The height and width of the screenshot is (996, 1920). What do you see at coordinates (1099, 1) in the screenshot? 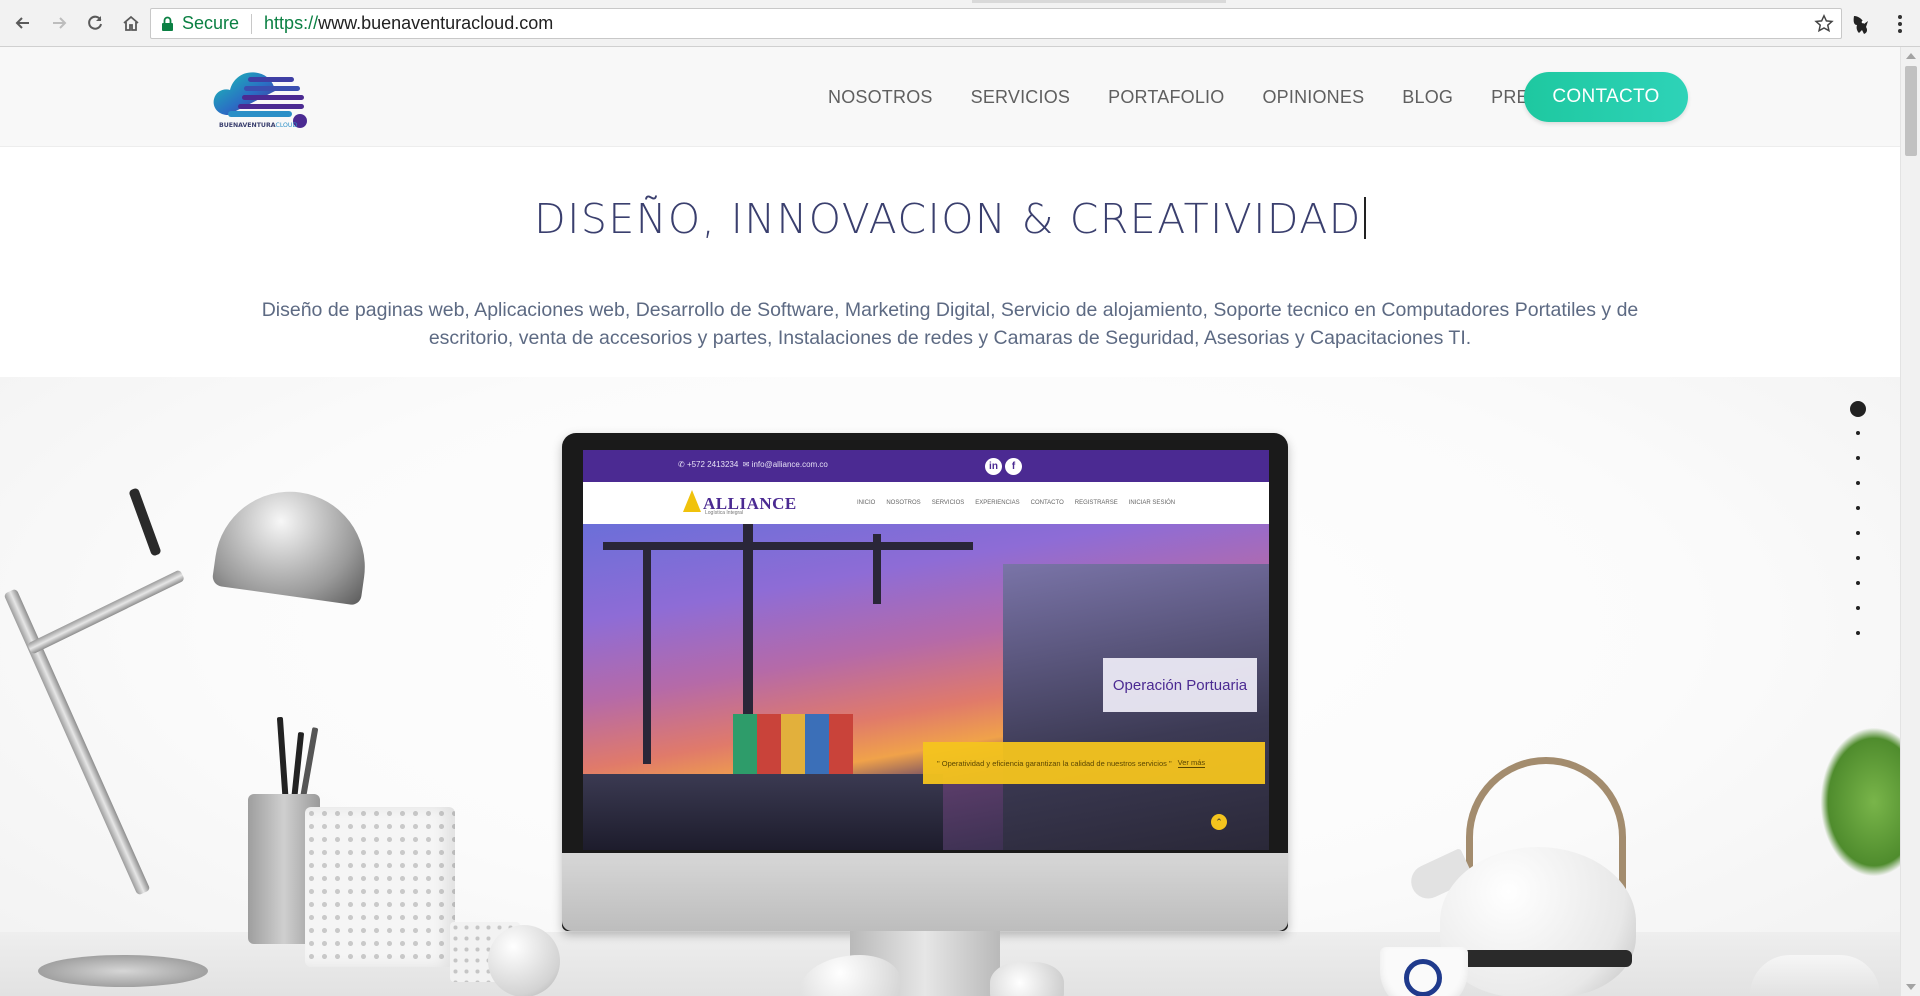
I see `tab-strip-hint` at bounding box center [1099, 1].